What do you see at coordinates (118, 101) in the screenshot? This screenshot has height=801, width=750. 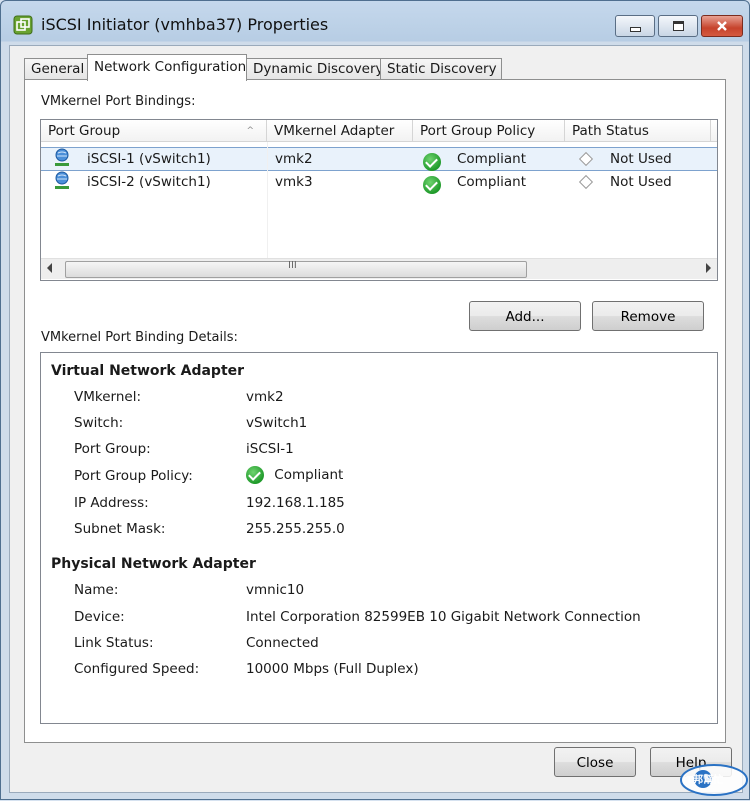 I see `port-bindings-label: VMkernel Port Bindings:` at bounding box center [118, 101].